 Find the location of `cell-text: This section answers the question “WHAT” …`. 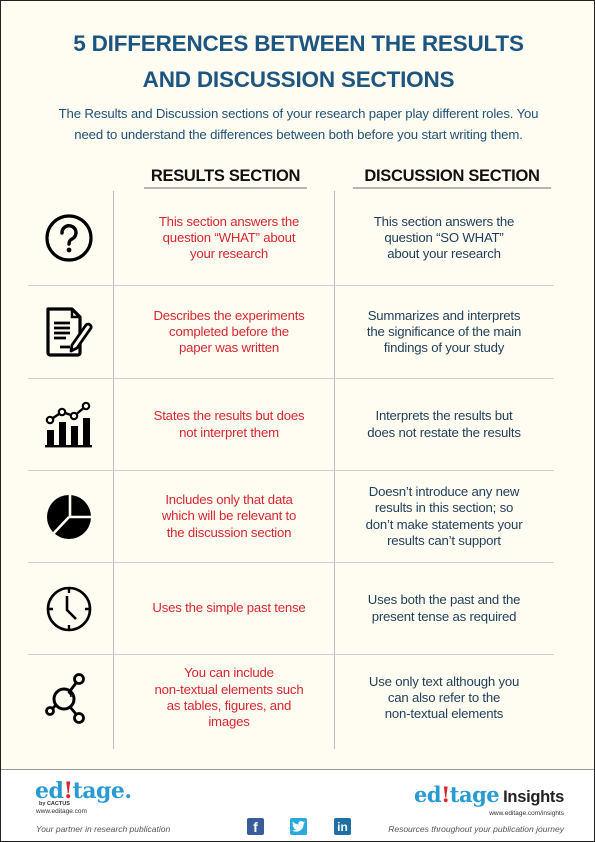

cell-text: This section answers the question “WHAT” … is located at coordinates (229, 238).